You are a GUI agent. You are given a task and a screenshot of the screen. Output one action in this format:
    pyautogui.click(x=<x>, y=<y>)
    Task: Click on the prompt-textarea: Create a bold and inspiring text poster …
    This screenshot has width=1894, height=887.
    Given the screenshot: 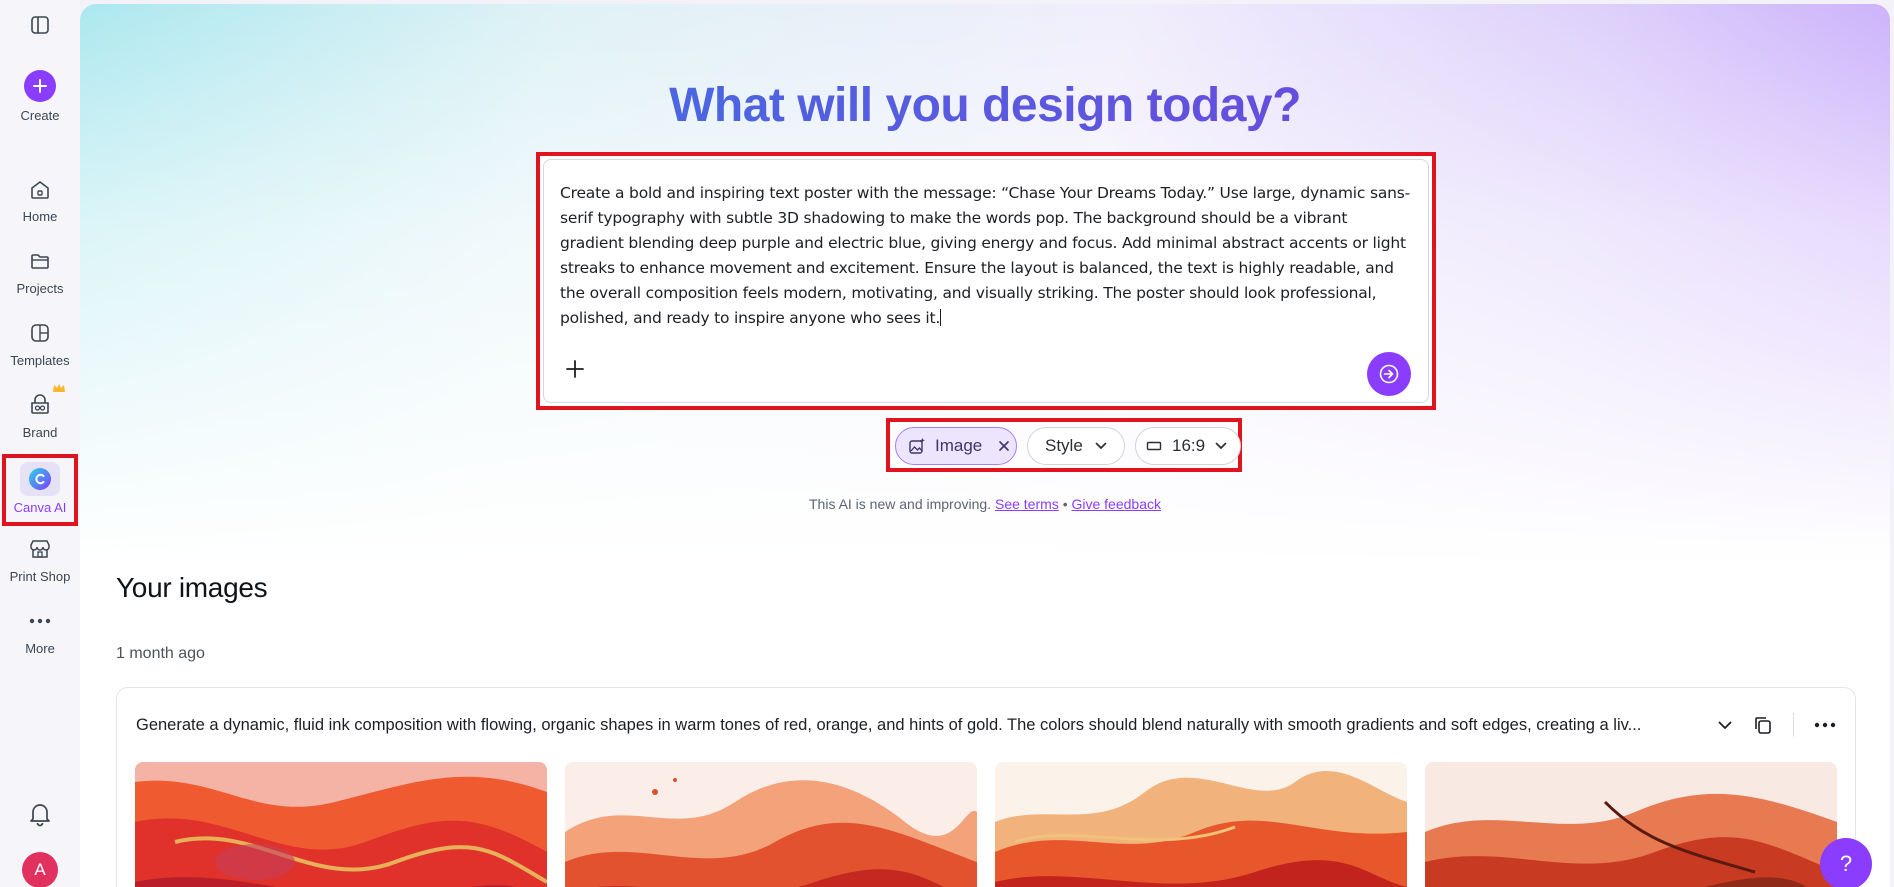 What is the action you would take?
    pyautogui.click(x=987, y=256)
    